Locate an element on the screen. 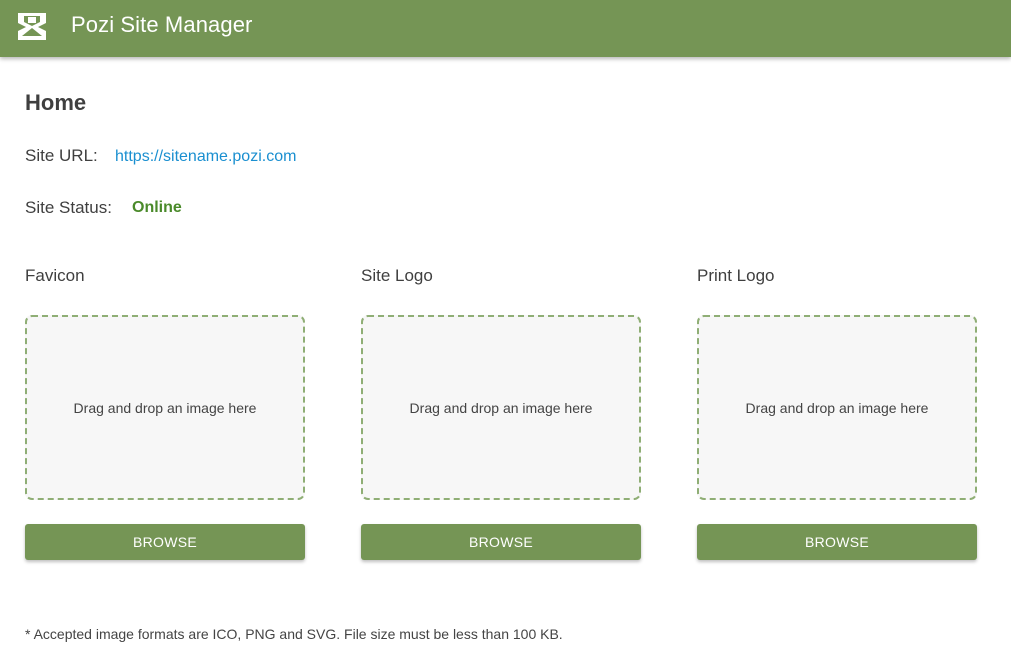  print-logo-dropzone-text: Drag and drop an image here is located at coordinates (837, 407).